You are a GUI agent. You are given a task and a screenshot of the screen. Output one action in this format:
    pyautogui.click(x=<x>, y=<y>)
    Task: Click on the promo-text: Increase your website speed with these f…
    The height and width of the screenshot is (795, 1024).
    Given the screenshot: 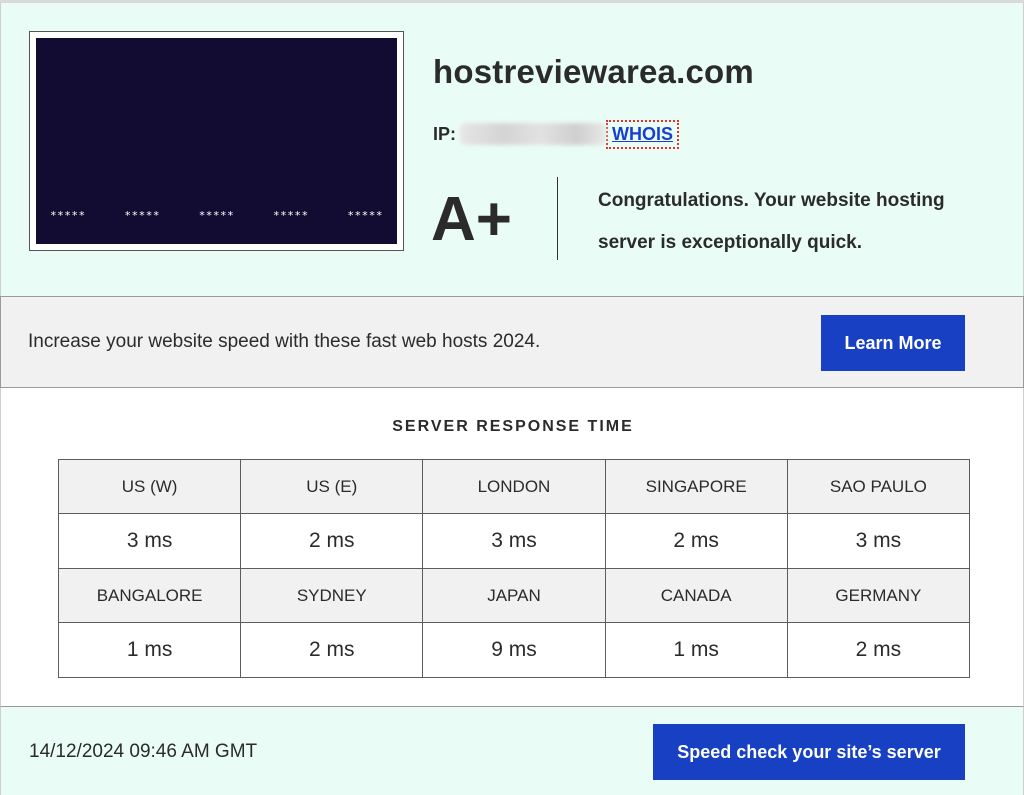 What is the action you would take?
    pyautogui.click(x=284, y=341)
    